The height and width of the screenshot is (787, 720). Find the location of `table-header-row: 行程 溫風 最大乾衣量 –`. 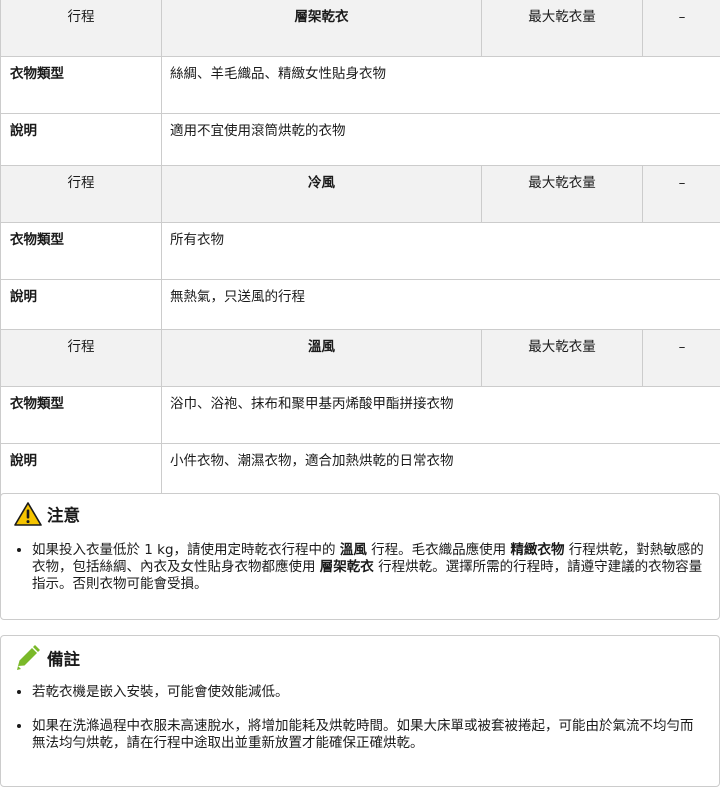

table-header-row: 行程 溫風 最大乾衣量 – is located at coordinates (360, 358).